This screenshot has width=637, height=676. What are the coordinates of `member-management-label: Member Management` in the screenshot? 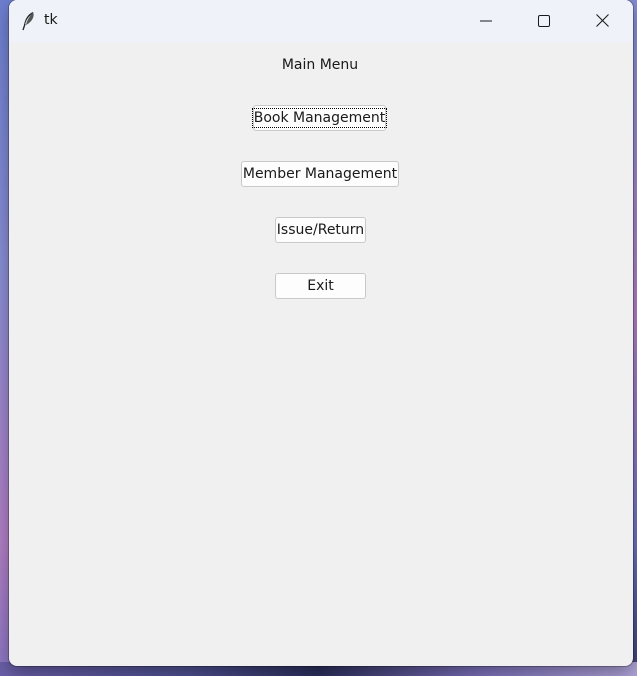 It's located at (320, 174).